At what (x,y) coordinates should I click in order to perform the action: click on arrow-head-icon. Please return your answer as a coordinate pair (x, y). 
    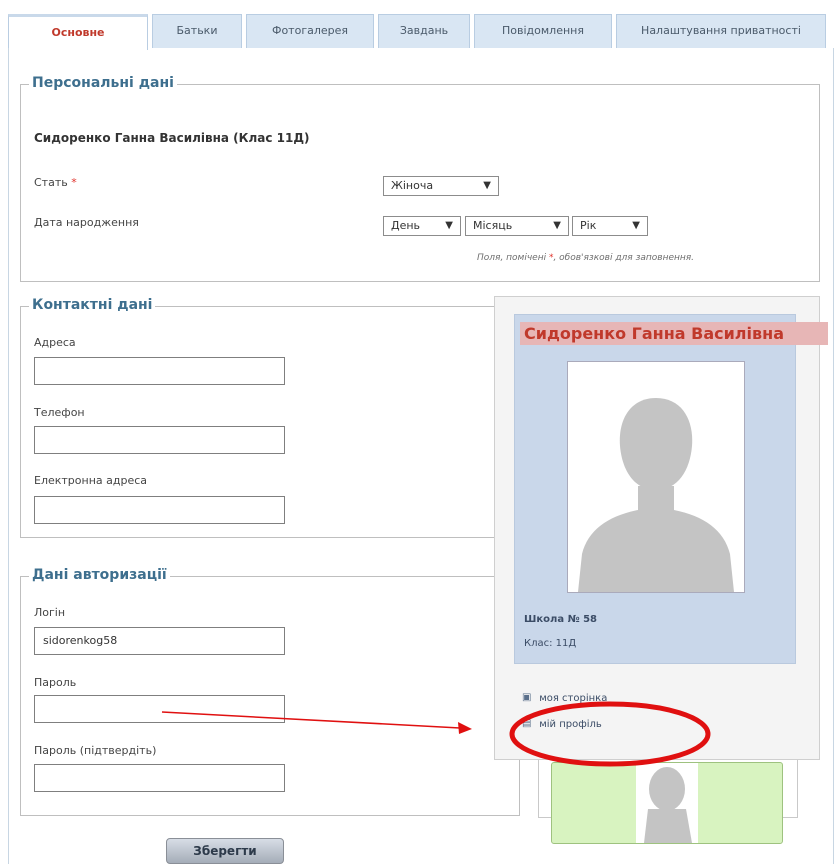
    Looking at the image, I should click on (465, 728).